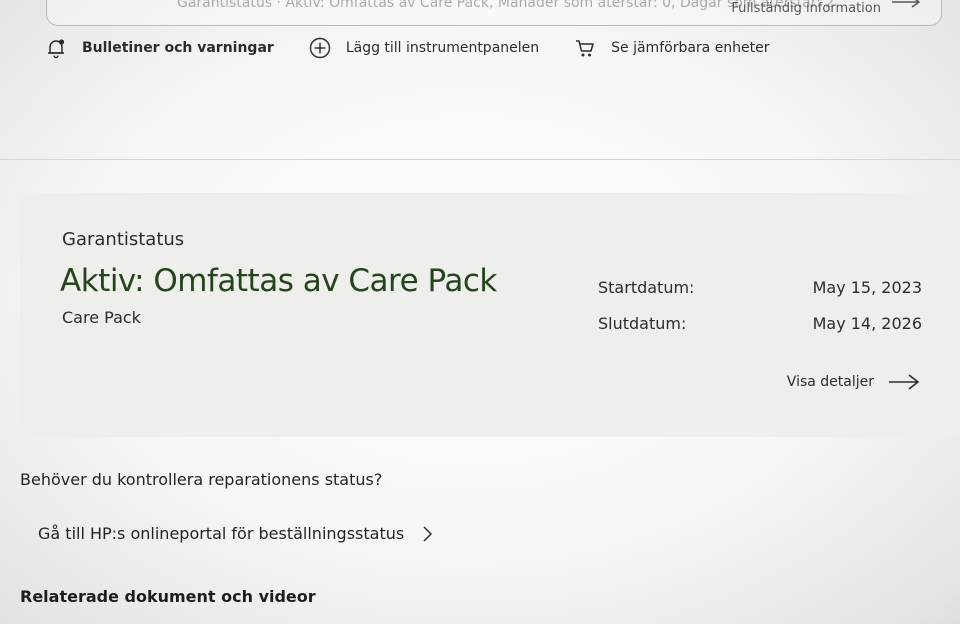  I want to click on view-details-link: Visa detaljer, so click(853, 382).